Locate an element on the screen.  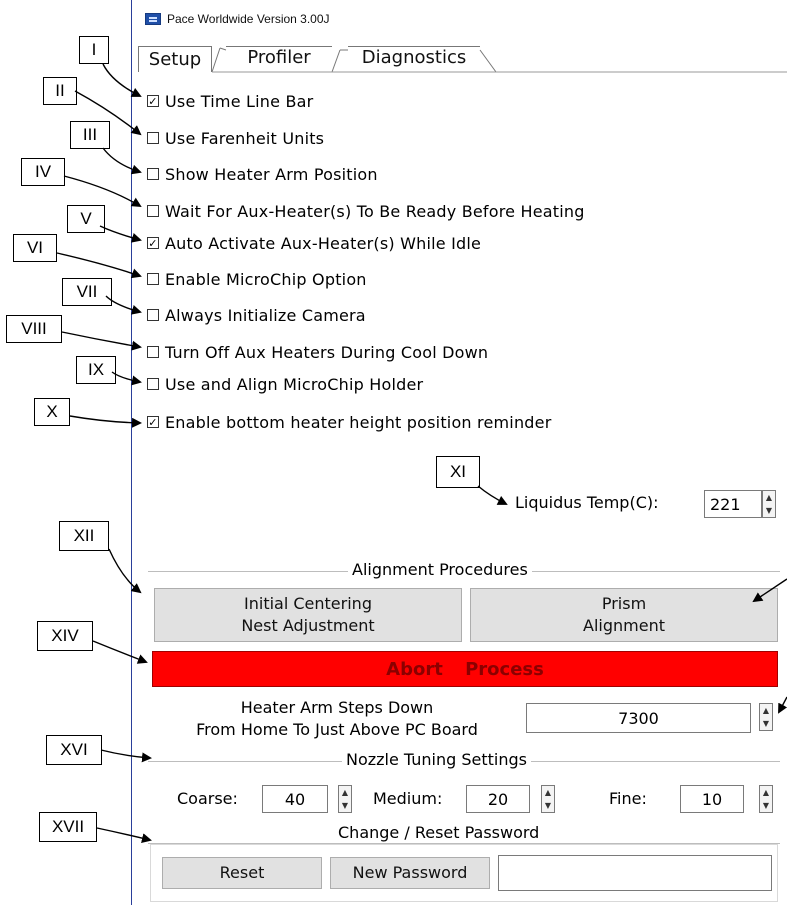
prism-alignment-button: Prism Alignment is located at coordinates (624, 615).